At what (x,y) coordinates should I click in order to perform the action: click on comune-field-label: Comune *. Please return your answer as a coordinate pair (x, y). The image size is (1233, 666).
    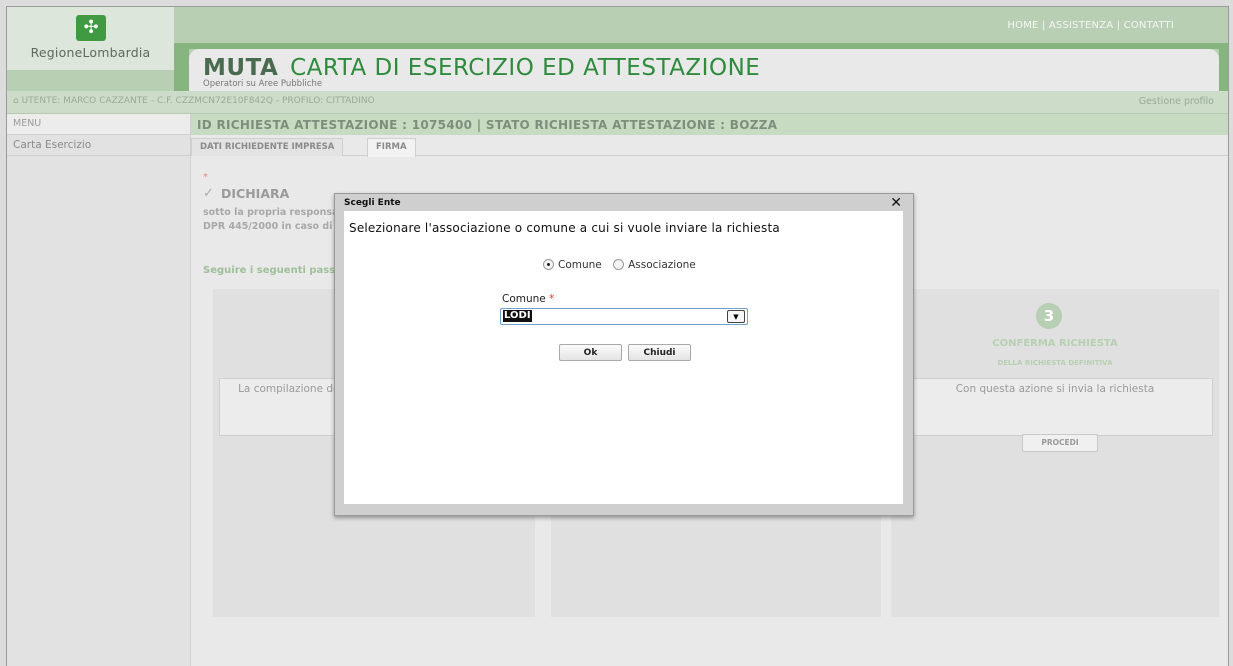
    Looking at the image, I should click on (528, 299).